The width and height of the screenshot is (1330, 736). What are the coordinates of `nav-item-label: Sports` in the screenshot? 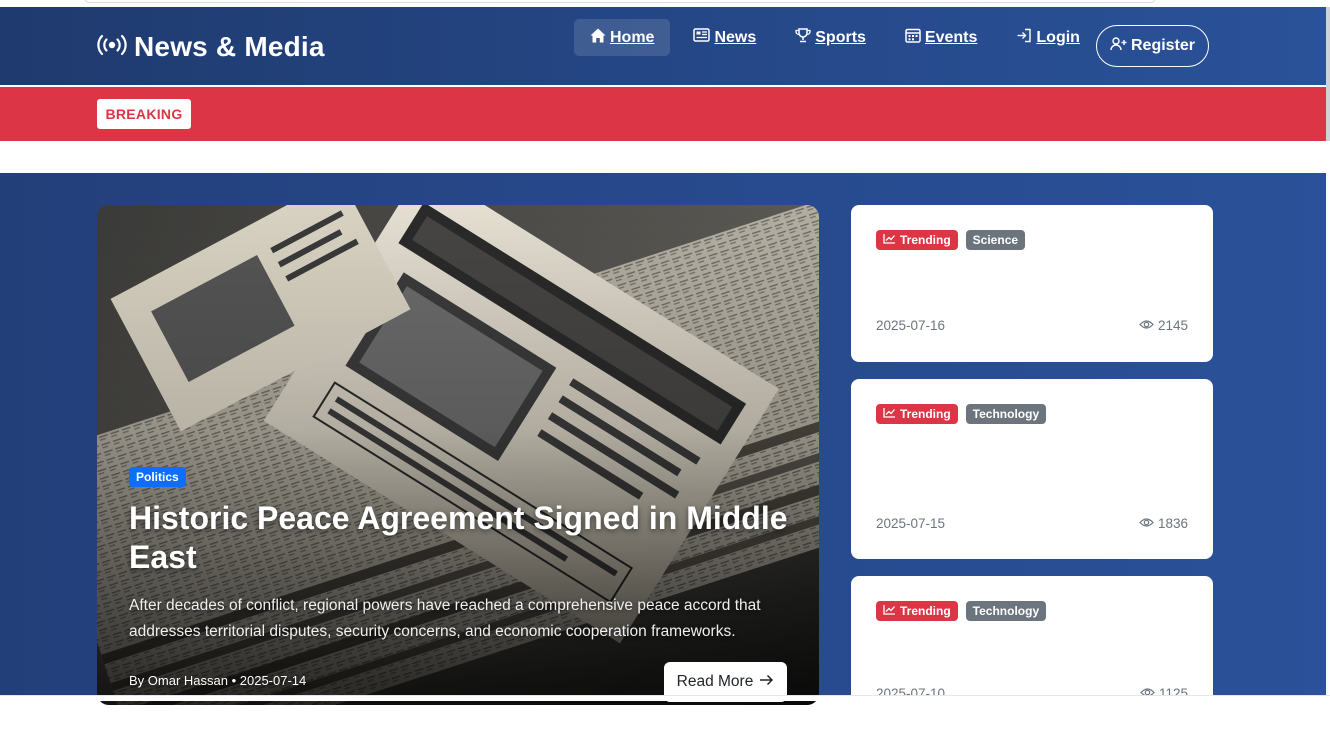 It's located at (840, 37).